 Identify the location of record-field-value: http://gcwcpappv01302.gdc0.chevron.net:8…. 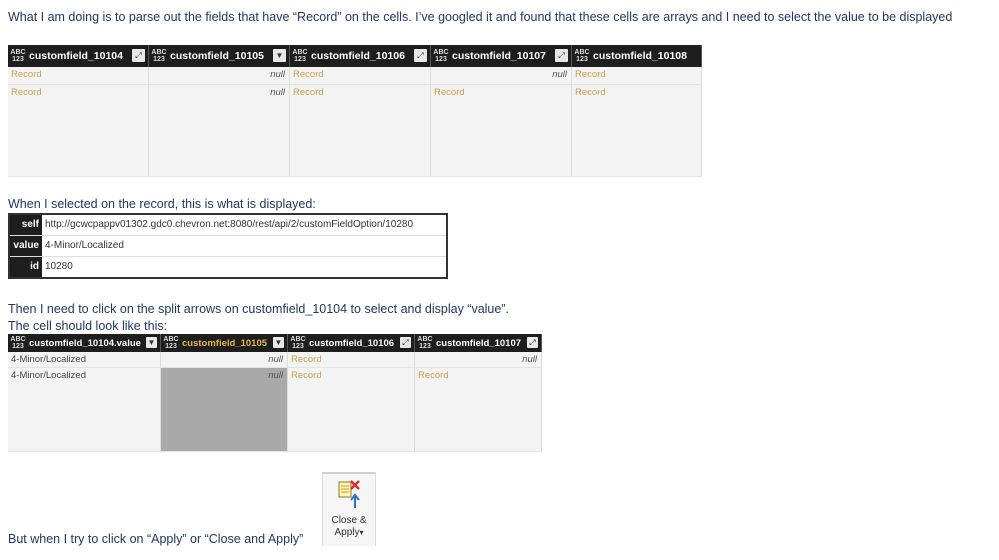
(229, 224).